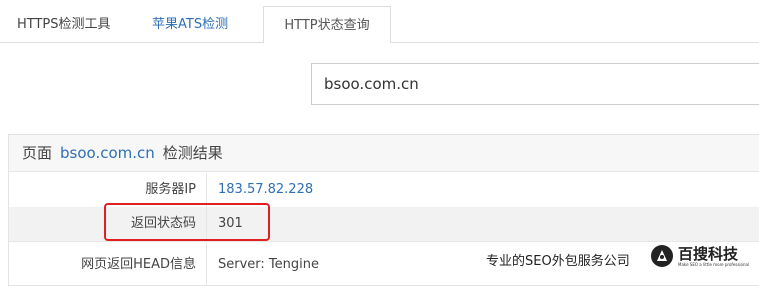 This screenshot has width=759, height=287. I want to click on head-info-label: 网页返回HEAD信息, so click(138, 264).